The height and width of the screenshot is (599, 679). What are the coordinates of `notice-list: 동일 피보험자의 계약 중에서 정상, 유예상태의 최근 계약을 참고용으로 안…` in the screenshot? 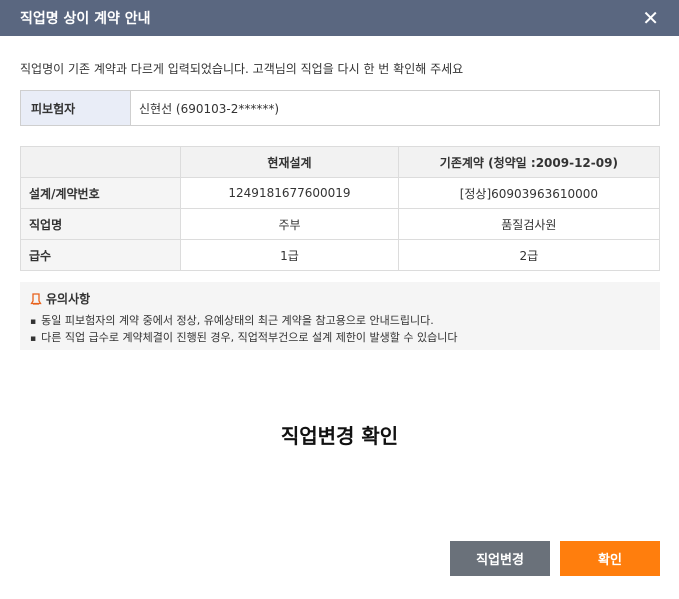 It's located at (340, 330).